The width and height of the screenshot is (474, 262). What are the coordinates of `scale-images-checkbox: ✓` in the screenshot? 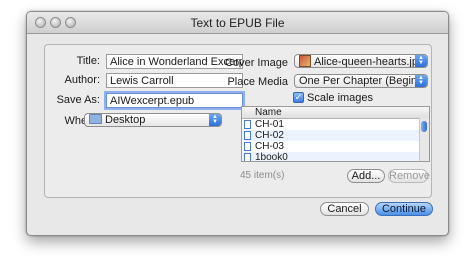 It's located at (298, 97).